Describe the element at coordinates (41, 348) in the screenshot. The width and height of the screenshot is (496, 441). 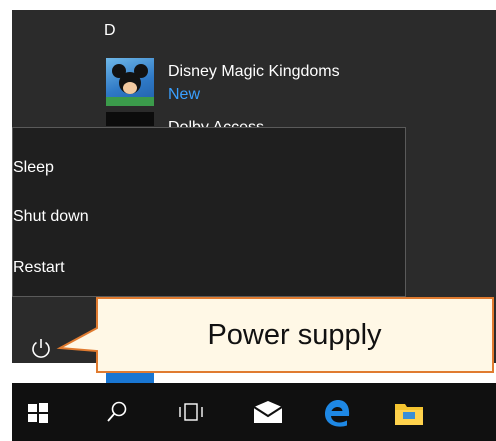
I see `power-icon` at that location.